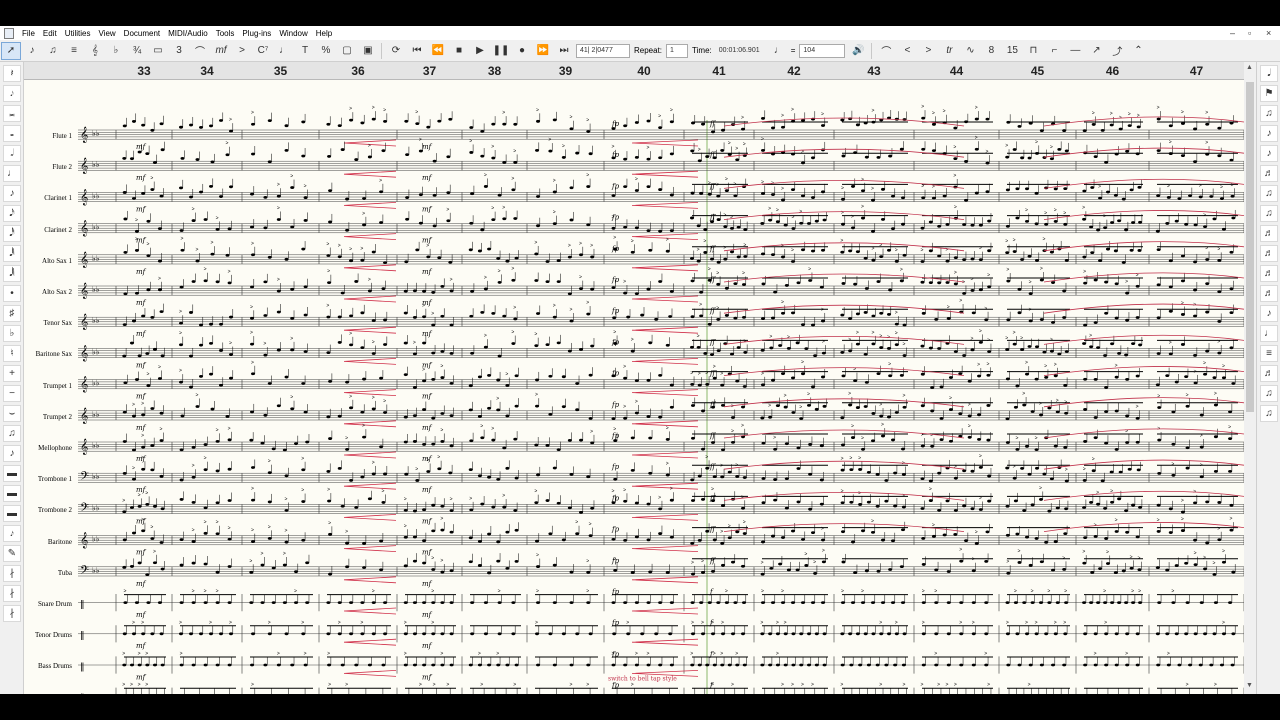 The image size is (1280, 720). Describe the element at coordinates (12, 613) in the screenshot. I see `palette-beam-icon: ∤` at that location.